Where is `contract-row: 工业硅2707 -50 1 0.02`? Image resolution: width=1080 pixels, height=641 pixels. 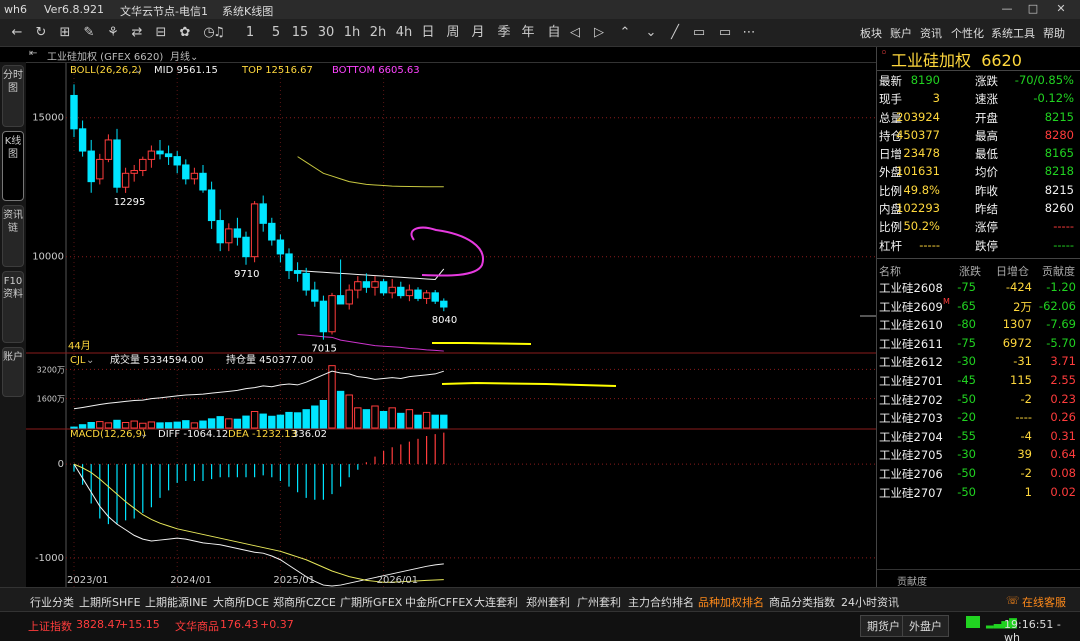 contract-row: 工业硅2707 -50 1 0.02 is located at coordinates (978, 492).